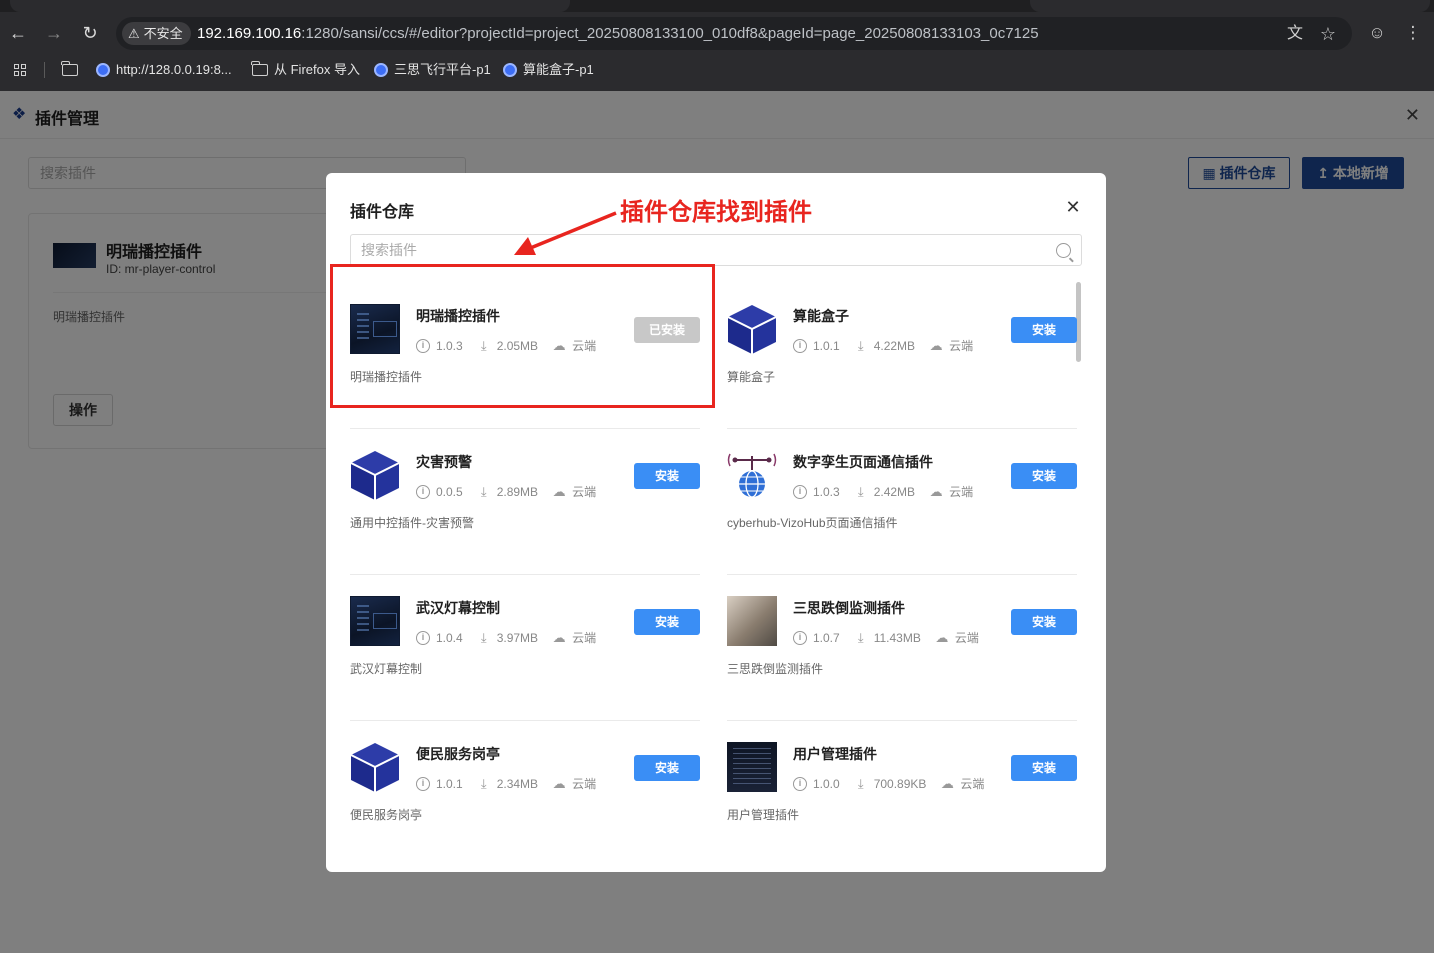  What do you see at coordinates (444, 462) in the screenshot?
I see `plugin-name: 灾害预警` at bounding box center [444, 462].